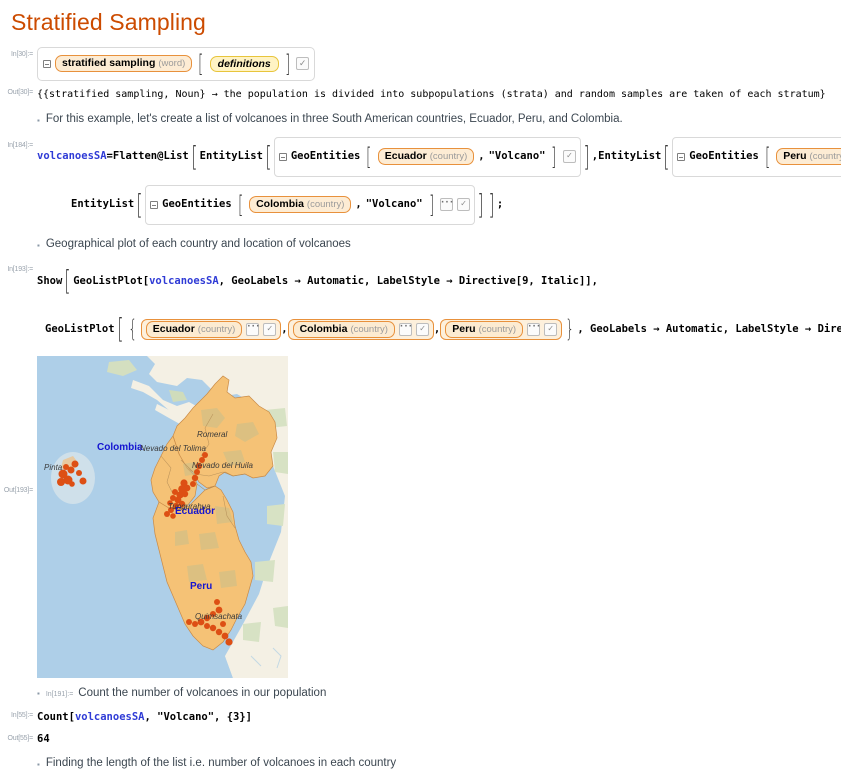  Describe the element at coordinates (20, 270) in the screenshot. I see `cell-label-in-193: In[193]:=` at that location.